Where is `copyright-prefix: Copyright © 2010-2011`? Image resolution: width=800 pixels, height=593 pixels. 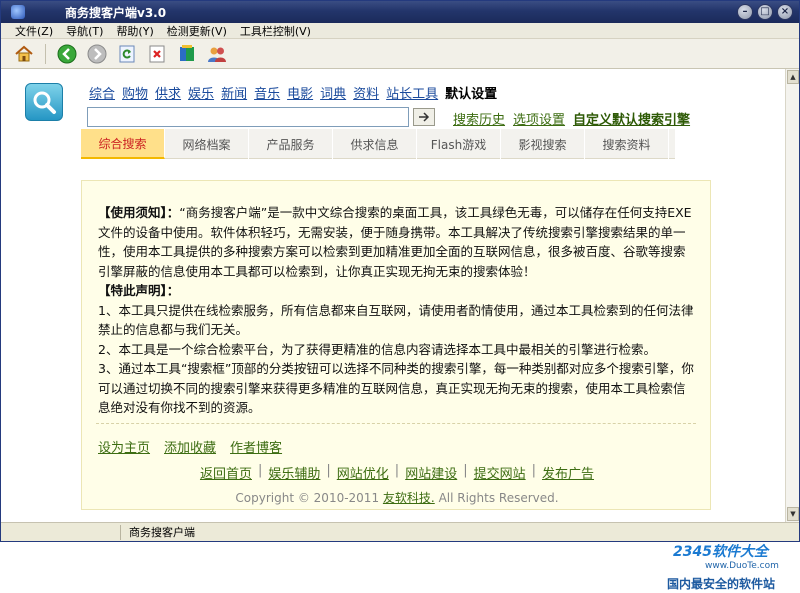 copyright-prefix: Copyright © 2010-2011 is located at coordinates (307, 498).